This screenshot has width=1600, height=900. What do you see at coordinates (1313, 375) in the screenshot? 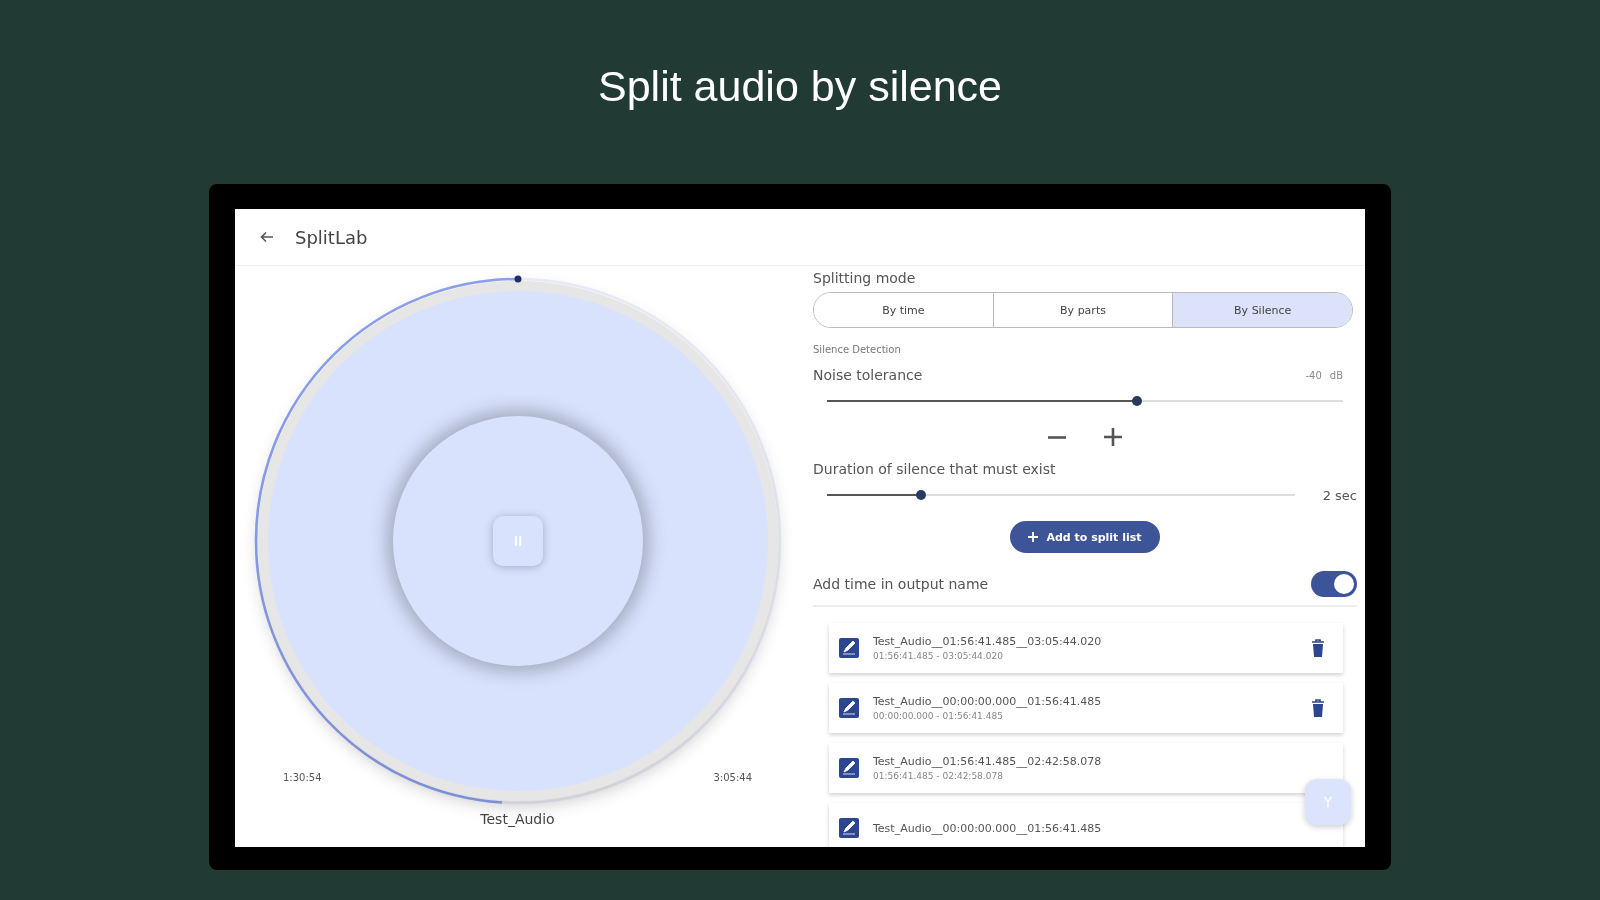
I see `noise-value: -40` at bounding box center [1313, 375].